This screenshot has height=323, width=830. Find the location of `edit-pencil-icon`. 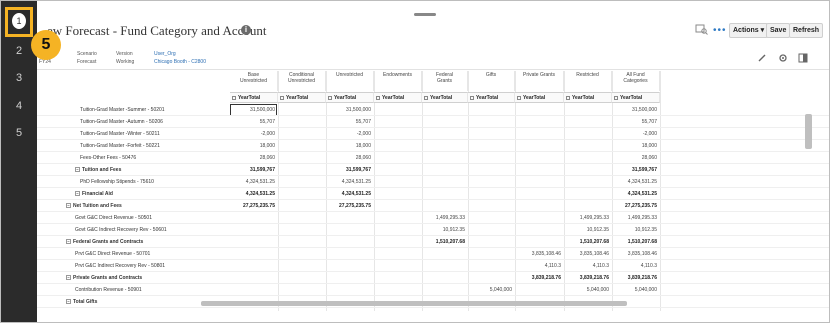

edit-pencil-icon is located at coordinates (762, 58).